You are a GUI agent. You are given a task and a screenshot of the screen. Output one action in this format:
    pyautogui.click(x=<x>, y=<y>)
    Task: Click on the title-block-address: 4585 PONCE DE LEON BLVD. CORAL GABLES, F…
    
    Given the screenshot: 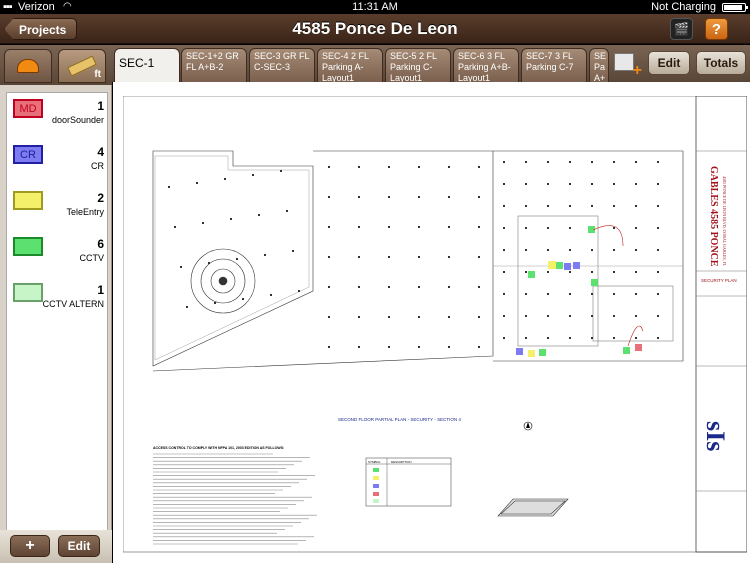 What is the action you would take?
    pyautogui.click(x=724, y=221)
    